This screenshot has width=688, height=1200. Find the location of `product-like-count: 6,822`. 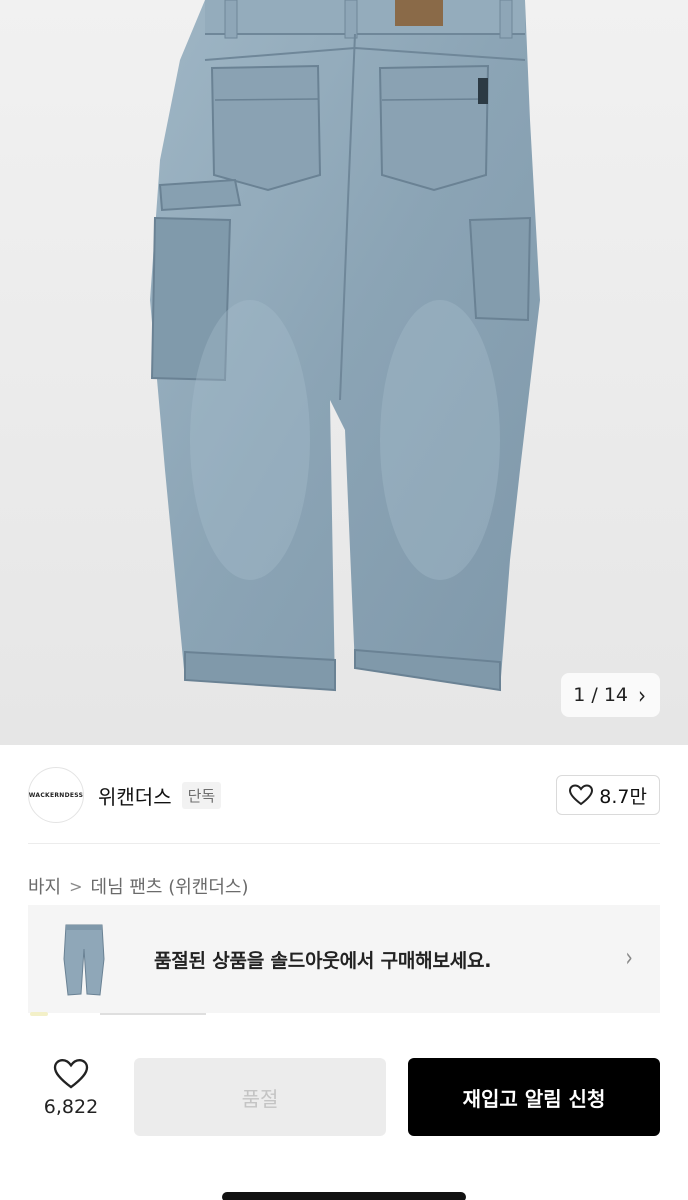

product-like-count: 6,822 is located at coordinates (71, 1107).